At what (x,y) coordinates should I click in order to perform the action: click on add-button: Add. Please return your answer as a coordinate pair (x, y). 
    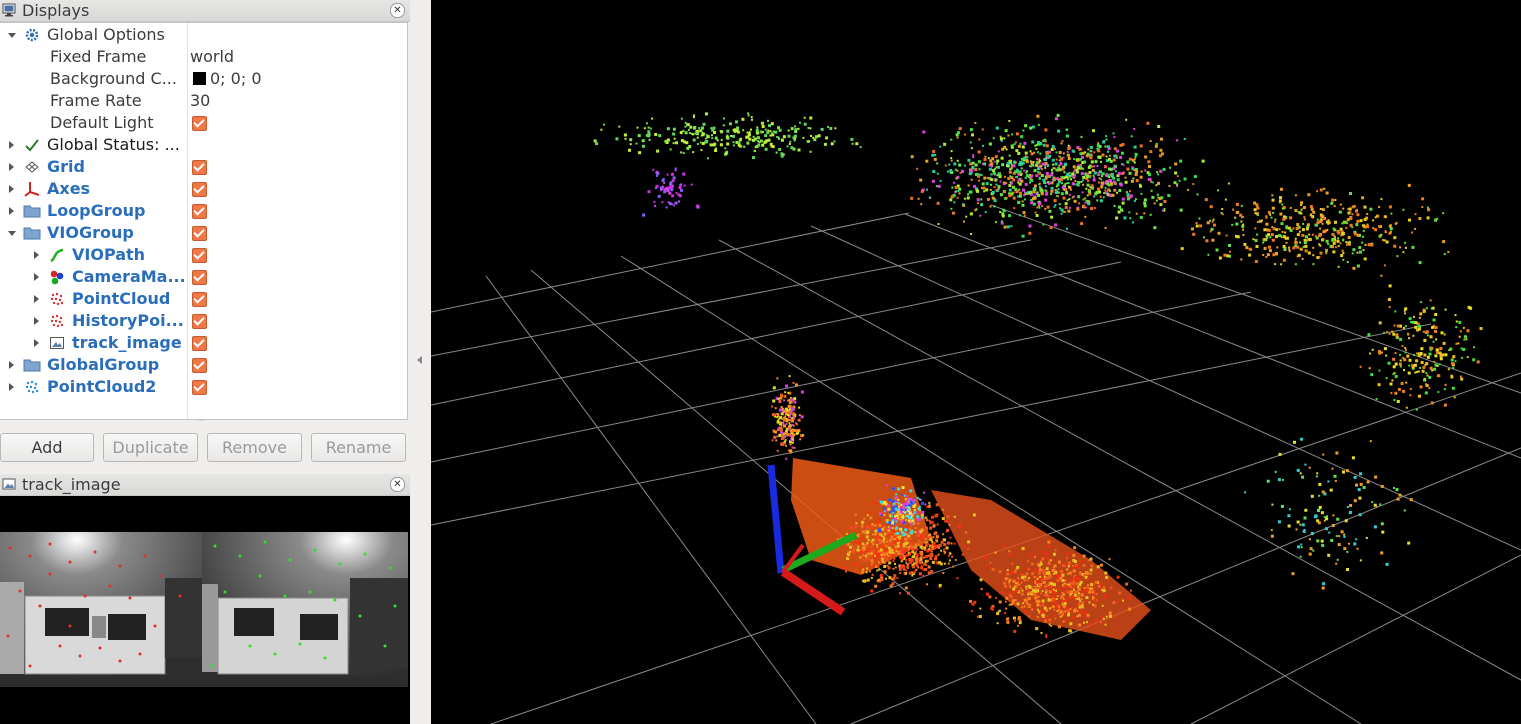
    Looking at the image, I should click on (47, 447).